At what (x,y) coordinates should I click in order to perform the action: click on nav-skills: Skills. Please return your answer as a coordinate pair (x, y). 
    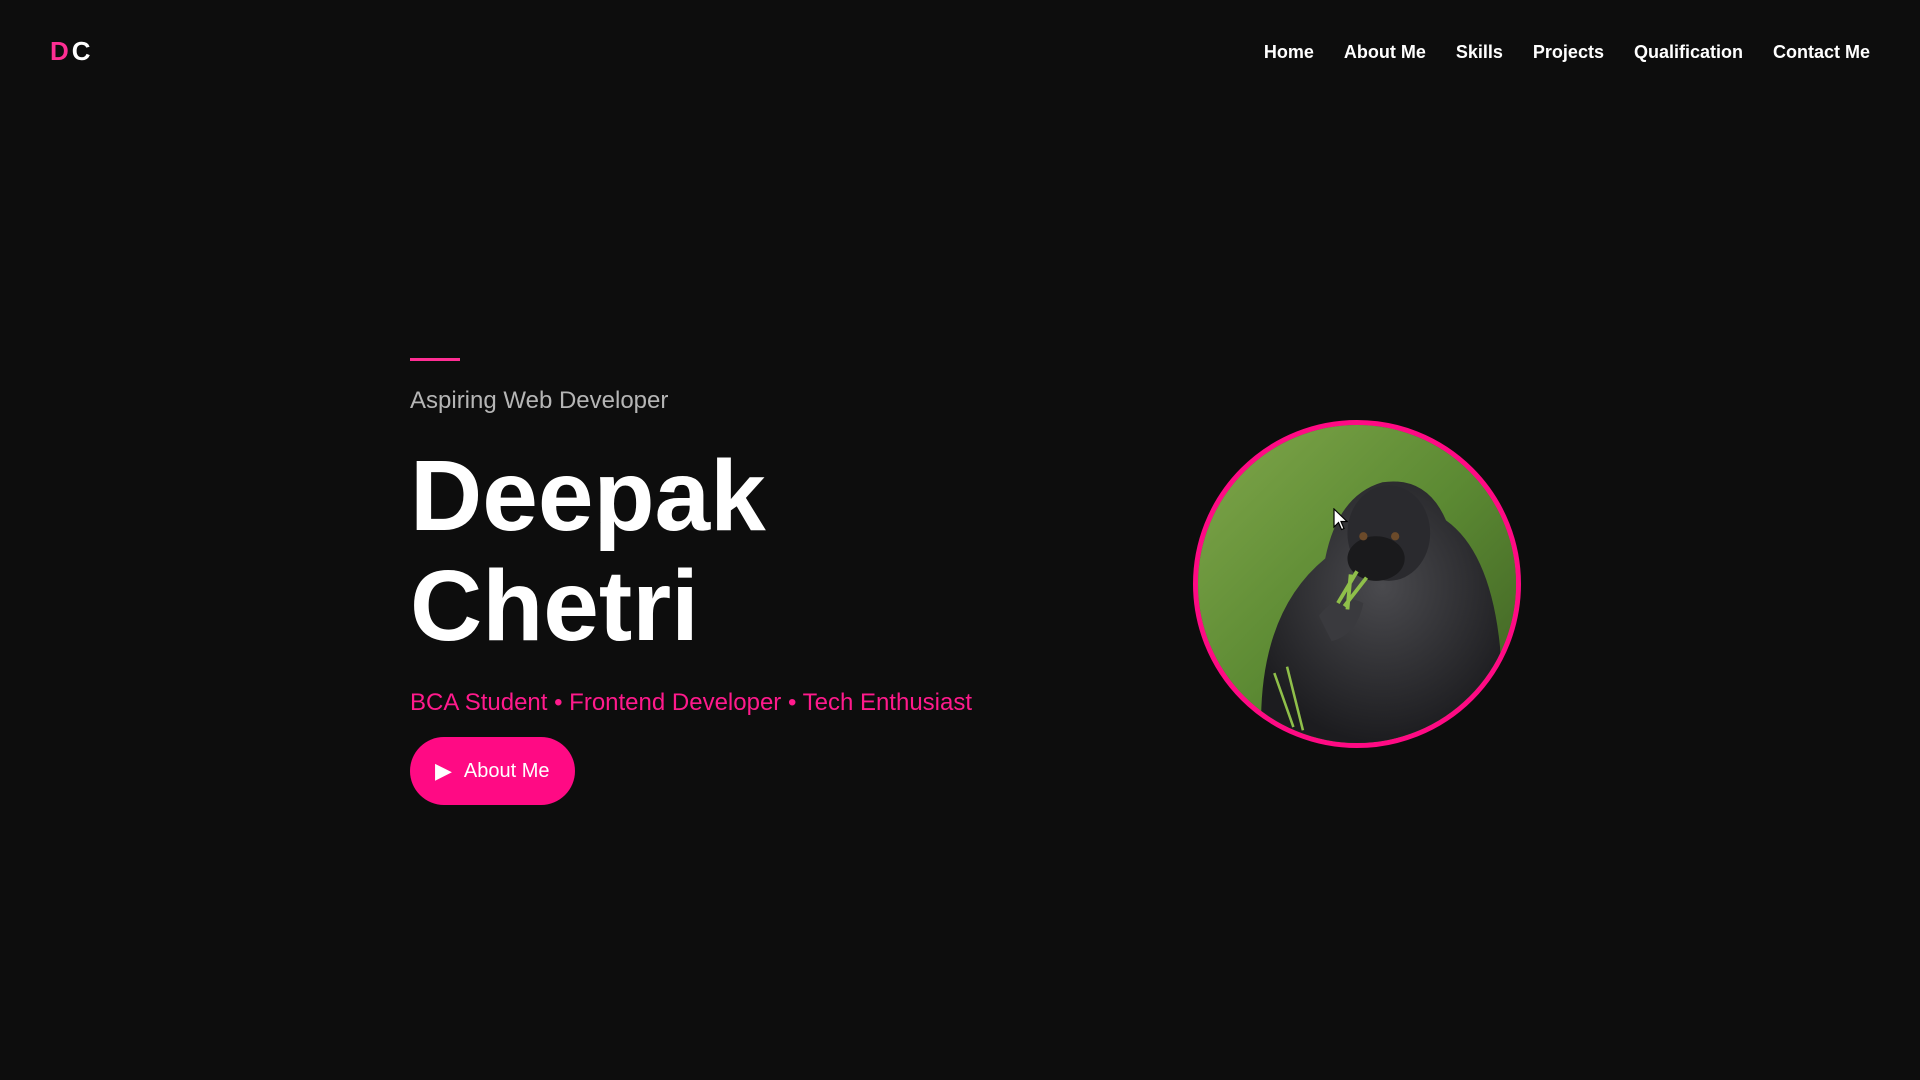
    Looking at the image, I should click on (1479, 52).